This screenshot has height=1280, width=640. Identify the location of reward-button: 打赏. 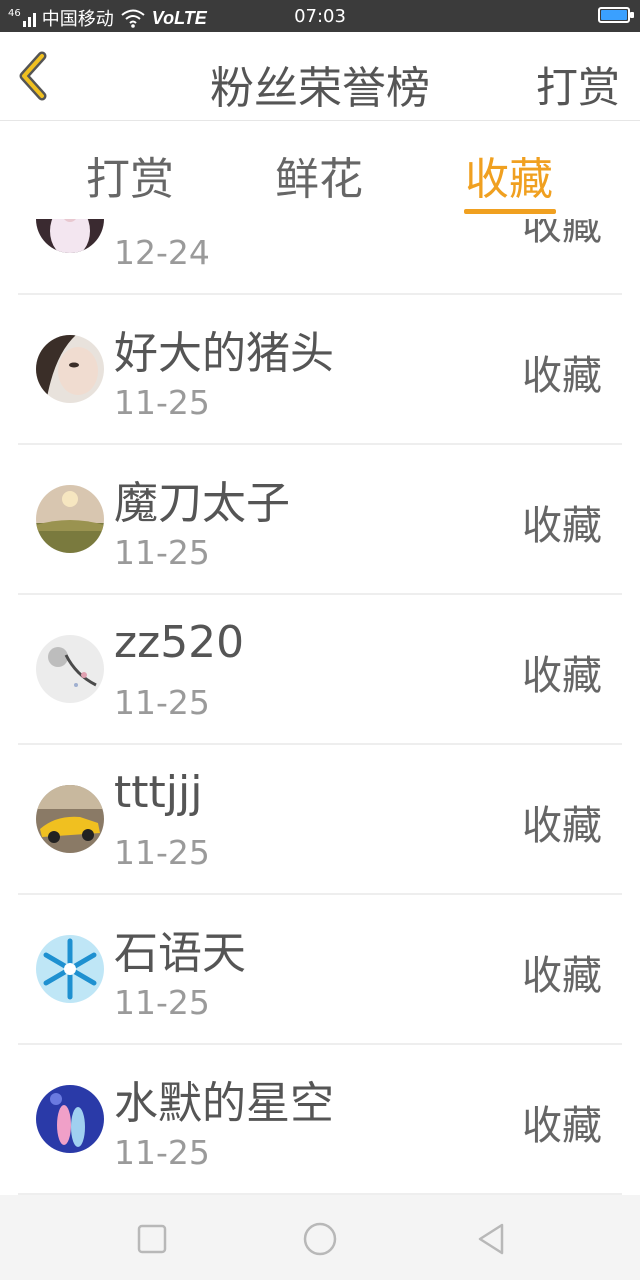
(578, 84).